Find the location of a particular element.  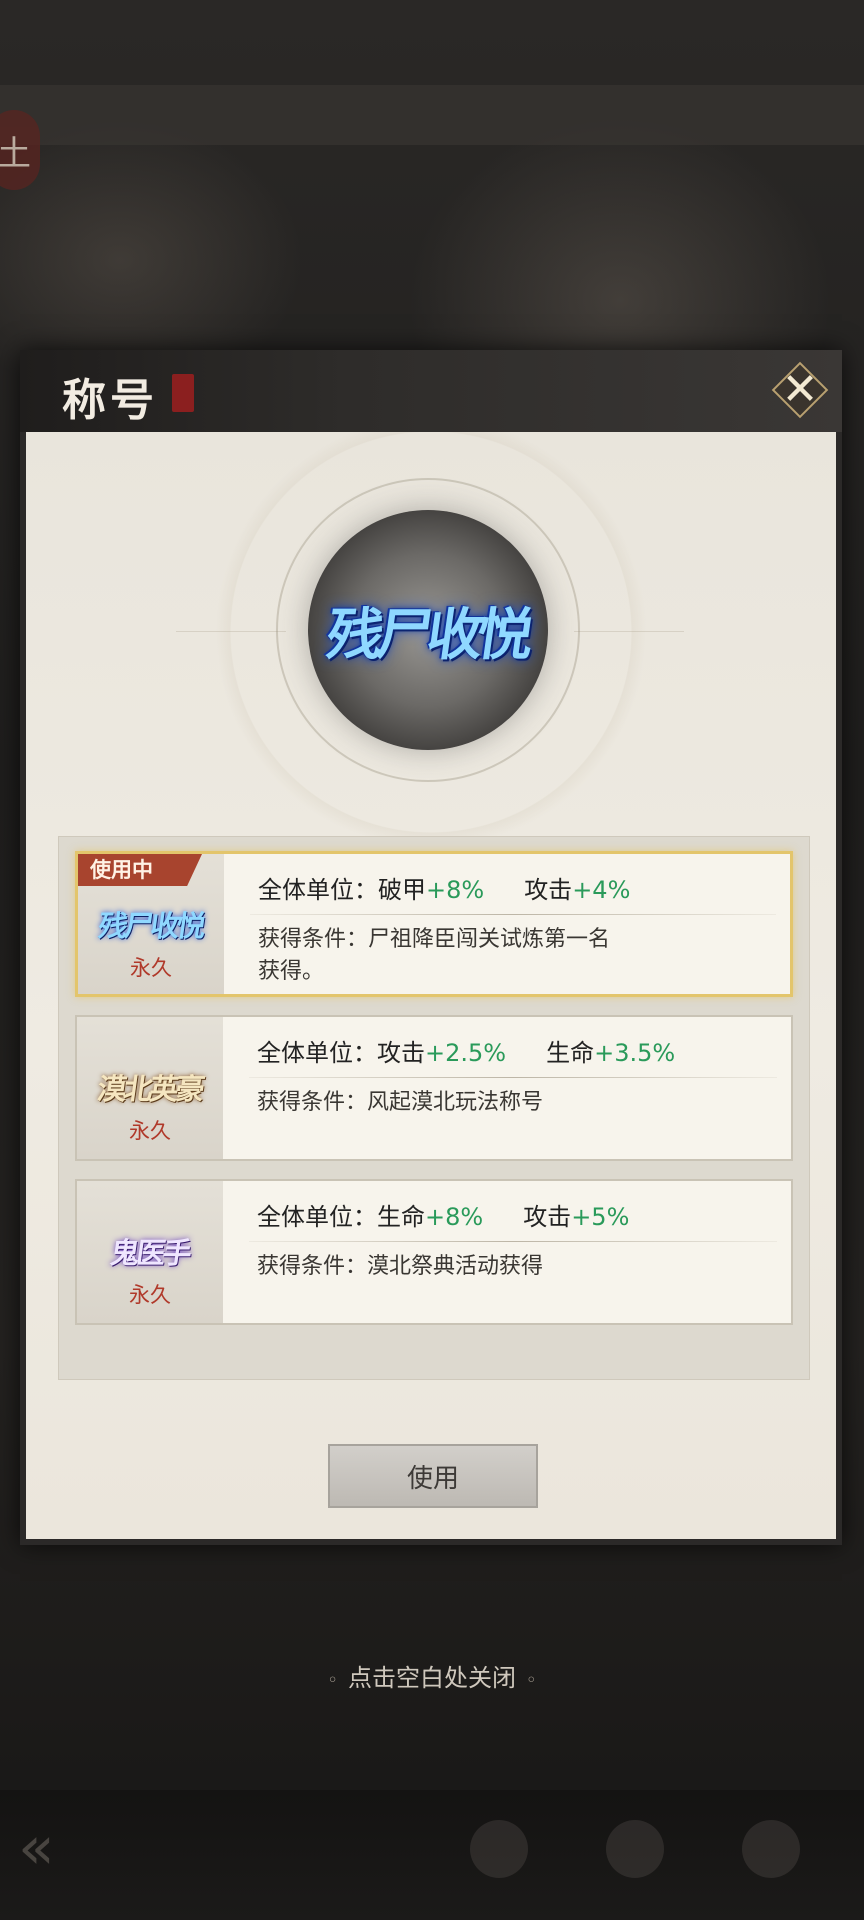

featured-title-art: 残尸收悦 is located at coordinates (427, 634).